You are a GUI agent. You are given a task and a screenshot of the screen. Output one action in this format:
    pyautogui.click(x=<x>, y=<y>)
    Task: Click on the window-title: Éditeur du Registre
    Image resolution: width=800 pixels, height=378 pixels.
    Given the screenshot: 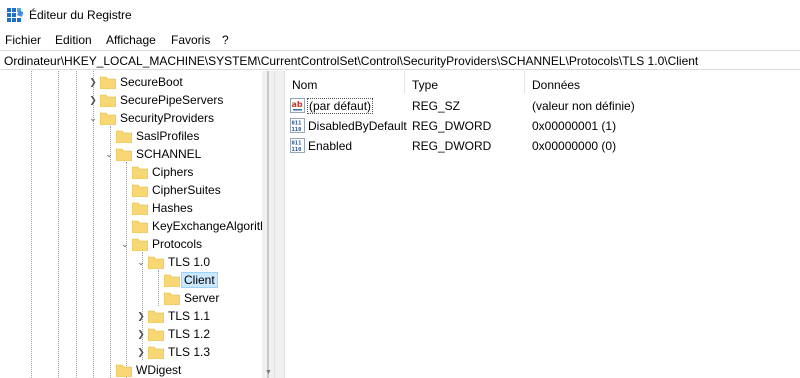 What is the action you would take?
    pyautogui.click(x=80, y=15)
    